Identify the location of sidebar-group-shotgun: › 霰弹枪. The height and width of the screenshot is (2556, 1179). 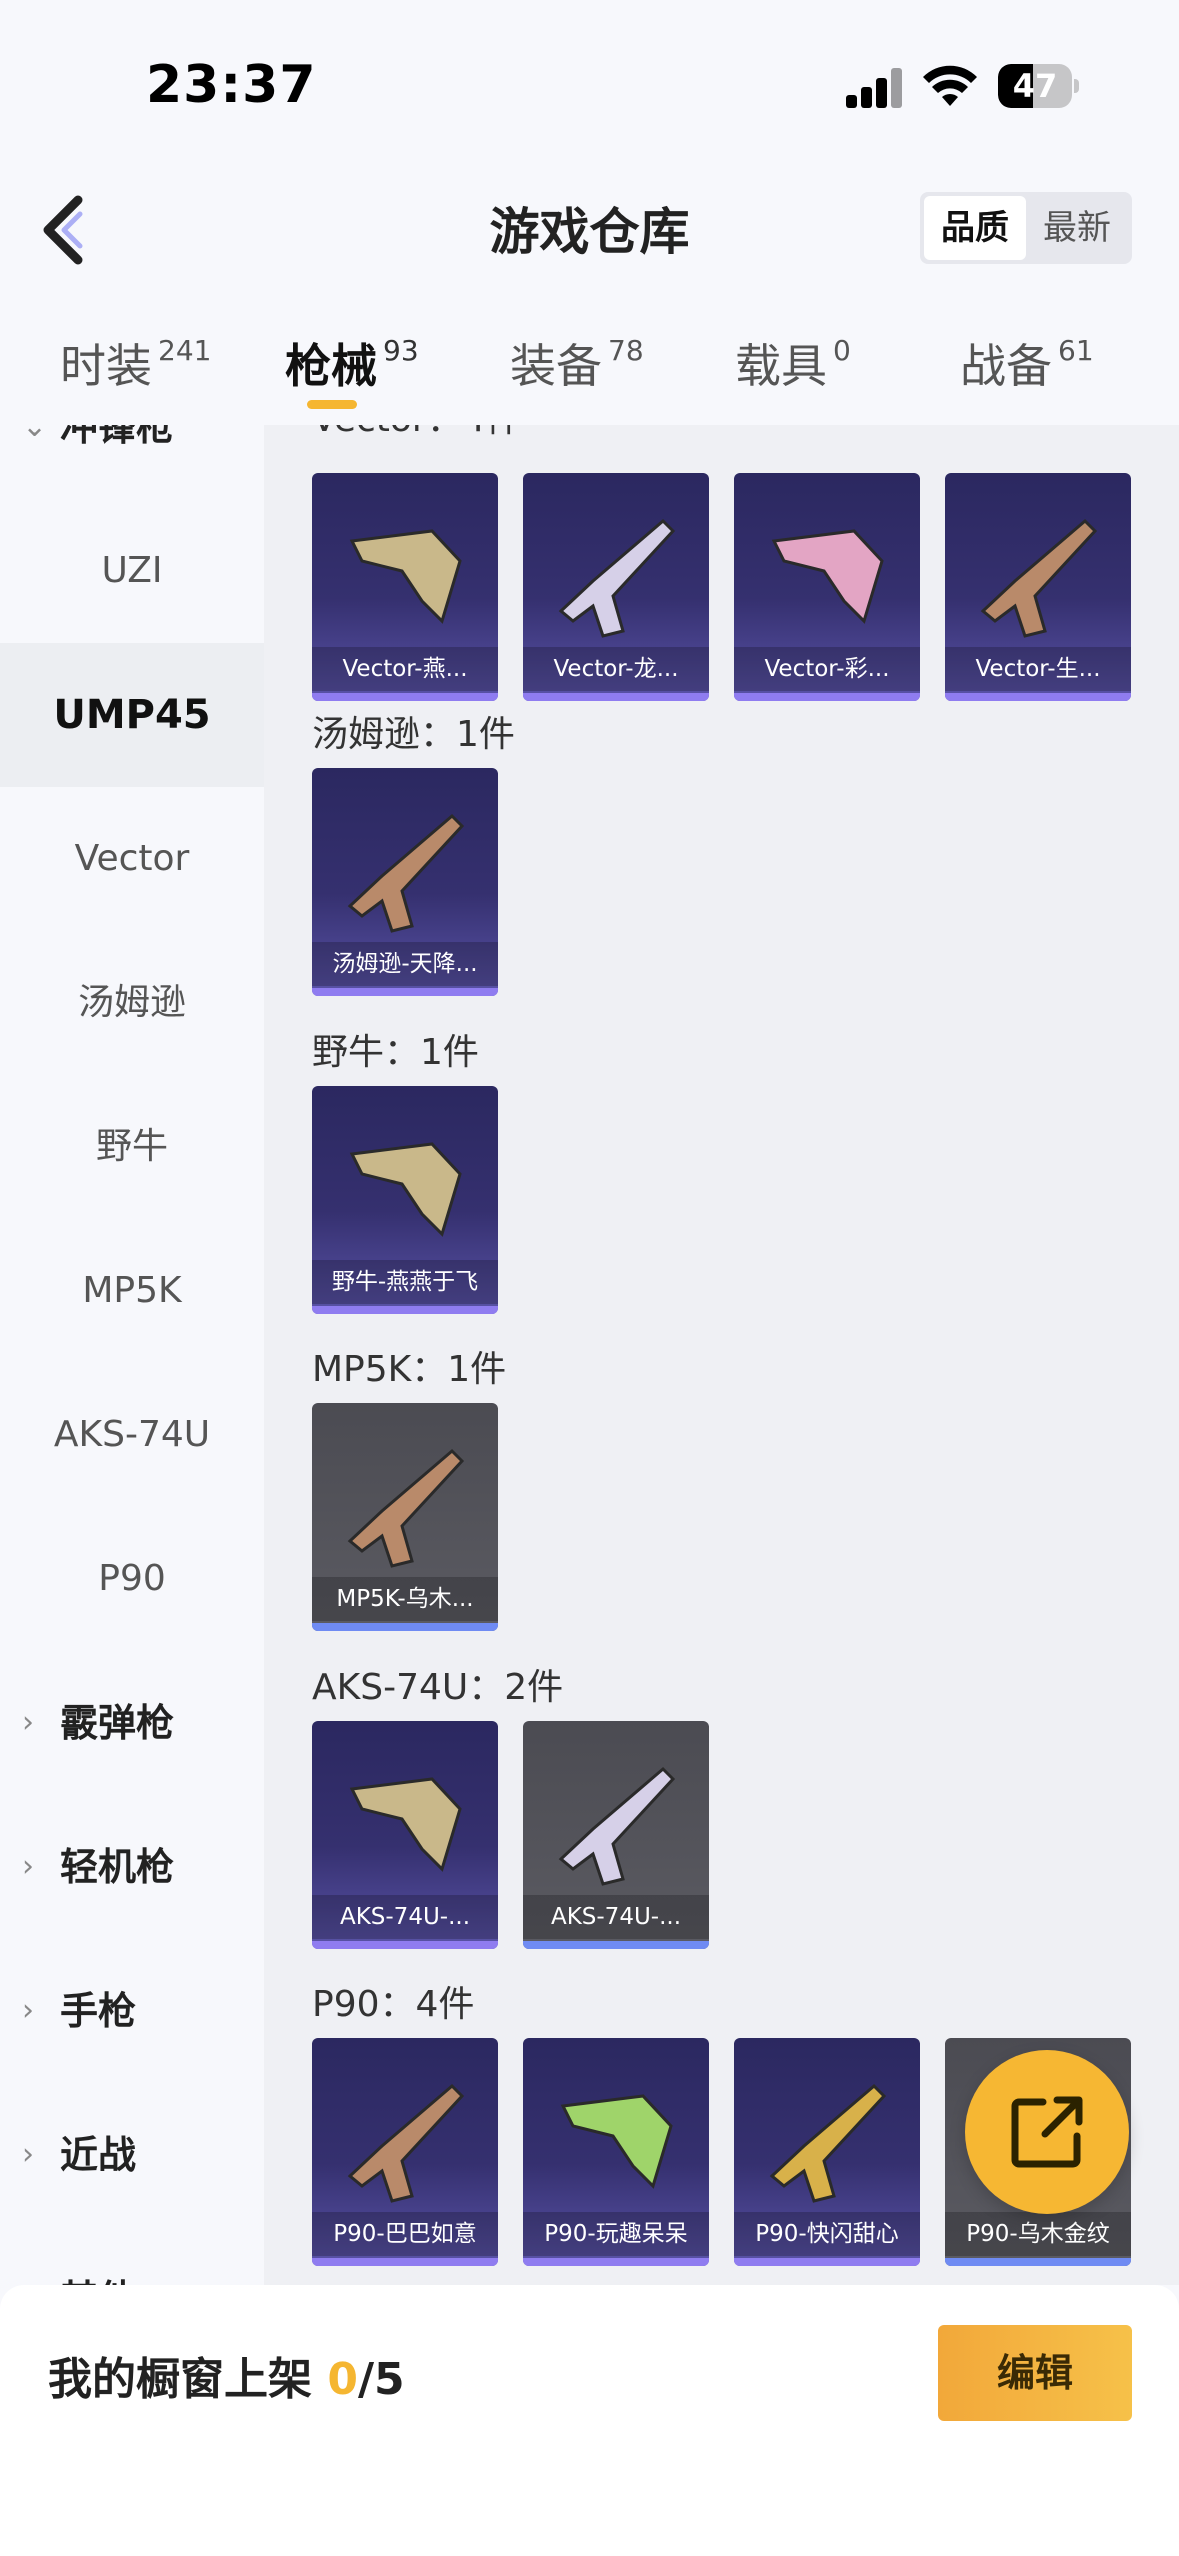
(132, 1723).